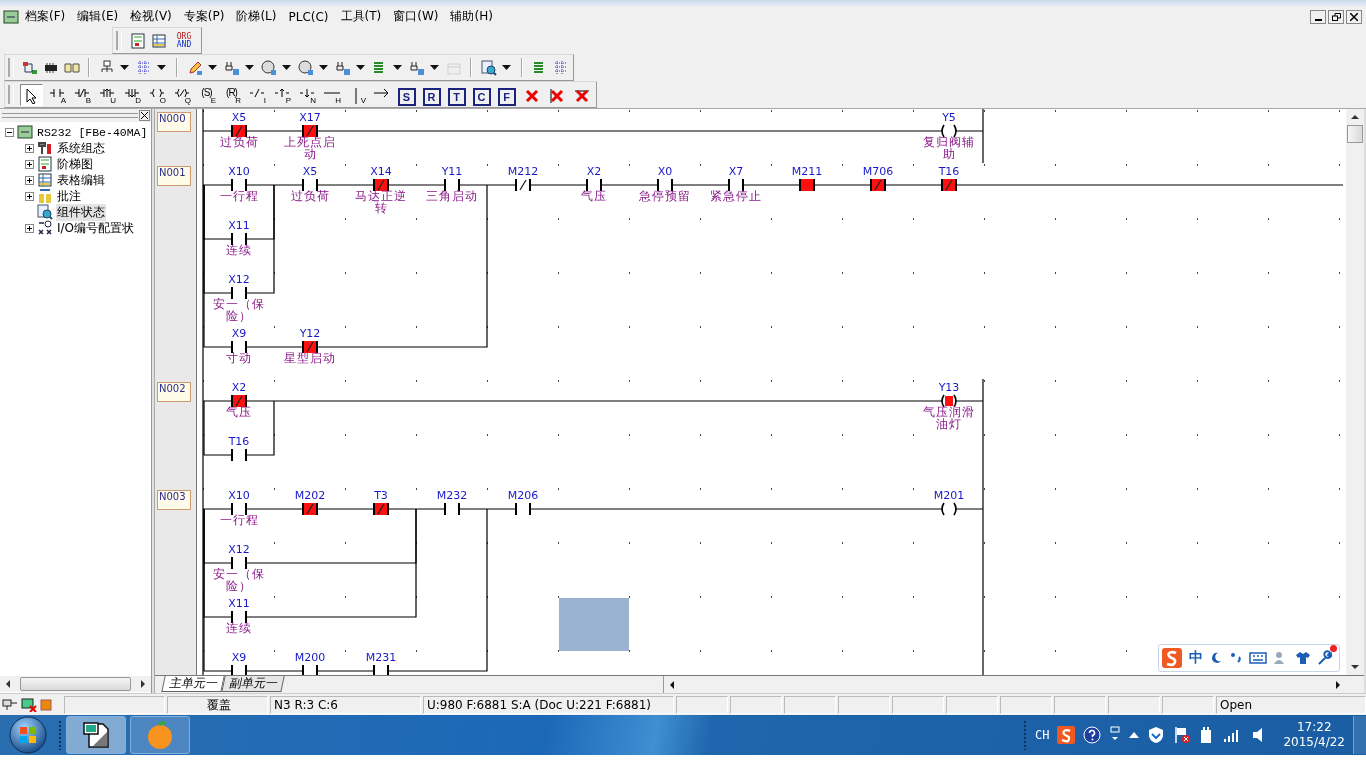 This screenshot has height=768, width=1366. I want to click on show-hidden-icons-icon, so click(1134, 735).